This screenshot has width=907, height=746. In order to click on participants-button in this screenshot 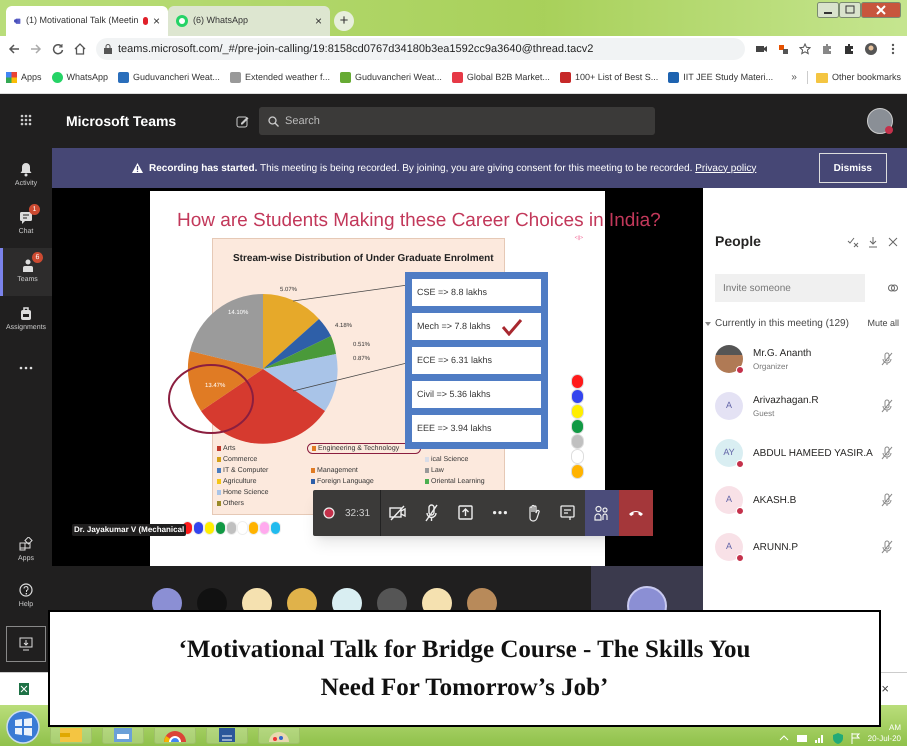, I will do `click(602, 513)`.